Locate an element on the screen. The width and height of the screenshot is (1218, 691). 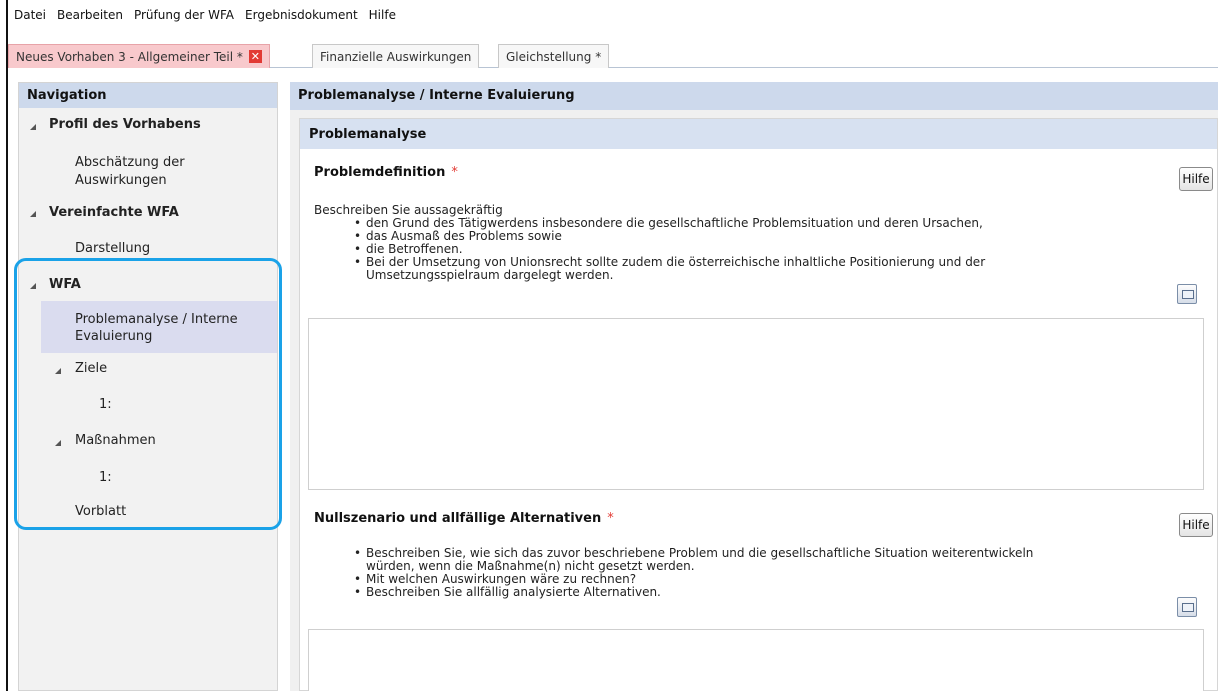
list-item: das Ausmaß des Problems sowie is located at coordinates (759, 237).